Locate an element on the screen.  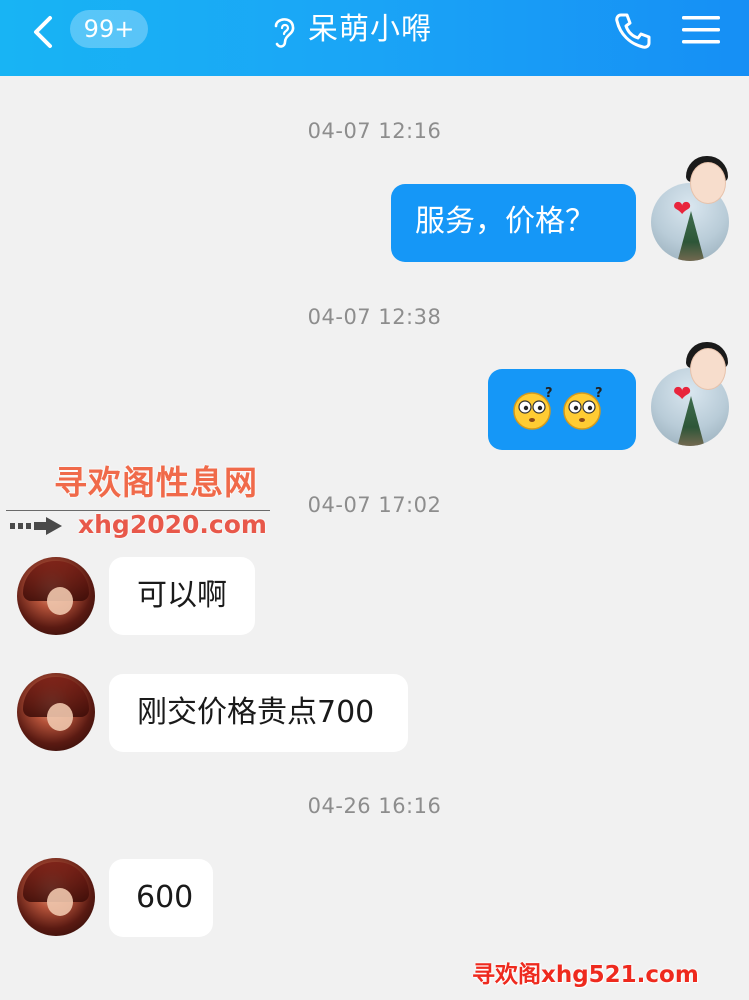
message-text: 刚交价格贵点700 is located at coordinates (256, 712).